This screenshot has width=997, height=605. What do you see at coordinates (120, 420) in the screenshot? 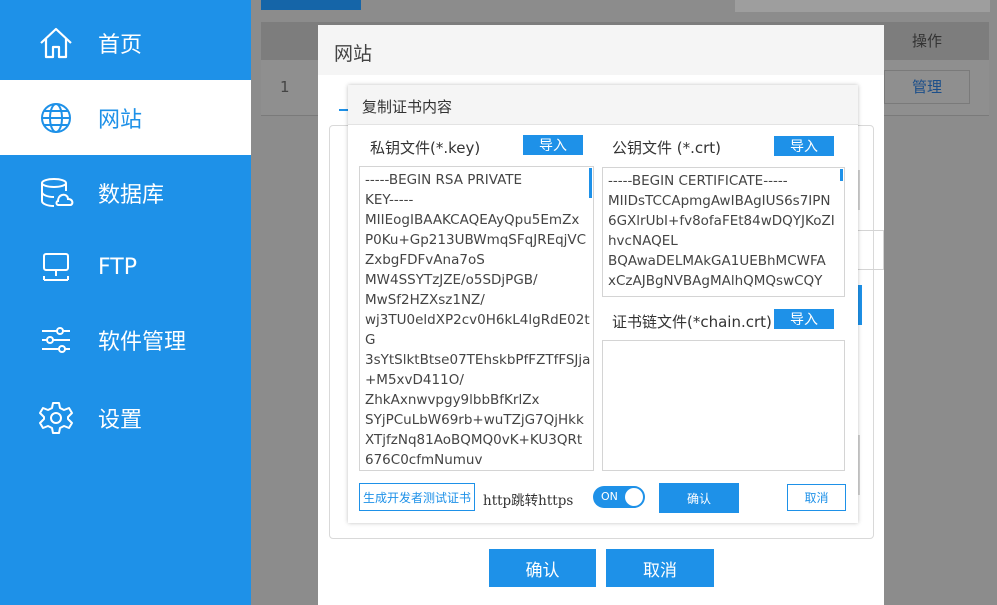
I see `sidebar-item-label: 设置` at bounding box center [120, 420].